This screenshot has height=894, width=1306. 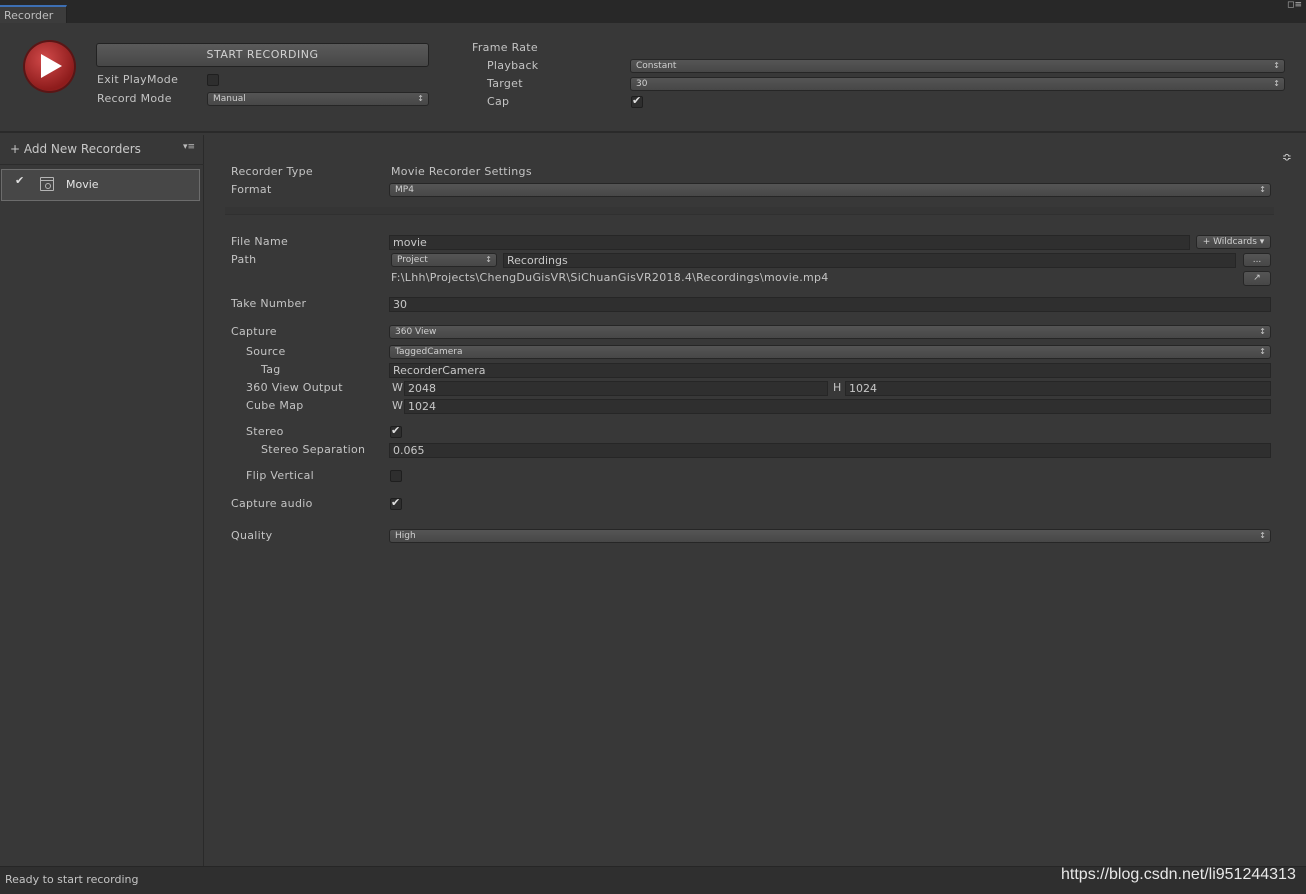 I want to click on movie-clapper-icon, so click(x=47, y=184).